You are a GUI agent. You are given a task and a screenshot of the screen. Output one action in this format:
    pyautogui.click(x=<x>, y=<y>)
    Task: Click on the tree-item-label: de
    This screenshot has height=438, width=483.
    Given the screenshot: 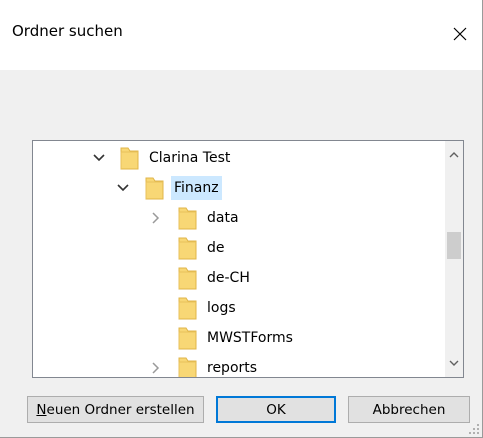 What is the action you would take?
    pyautogui.click(x=216, y=248)
    